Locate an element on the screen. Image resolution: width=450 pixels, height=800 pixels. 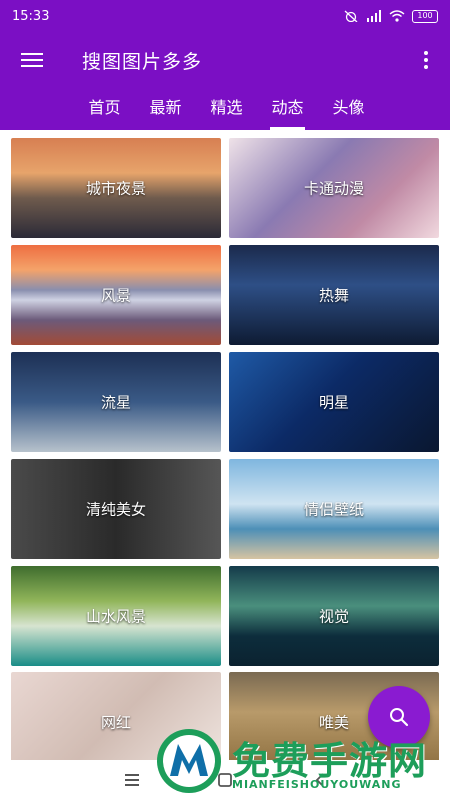
status-icons: 100 is located at coordinates (390, 16).